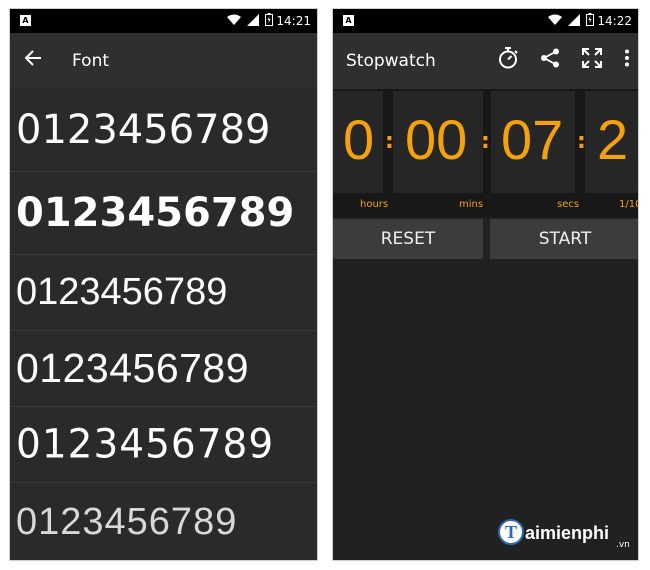  What do you see at coordinates (408, 239) in the screenshot?
I see `reset-button: RESET` at bounding box center [408, 239].